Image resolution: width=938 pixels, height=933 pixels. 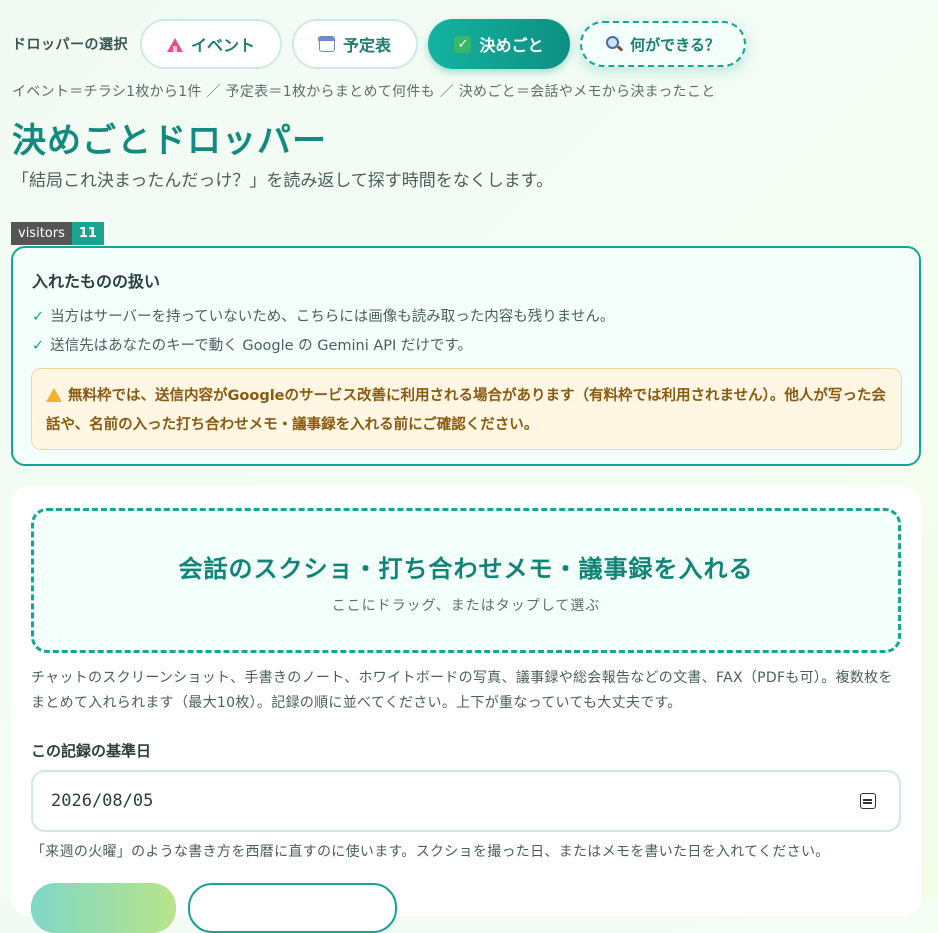 I want to click on decision-tab-label: 決めごと, so click(x=511, y=45).